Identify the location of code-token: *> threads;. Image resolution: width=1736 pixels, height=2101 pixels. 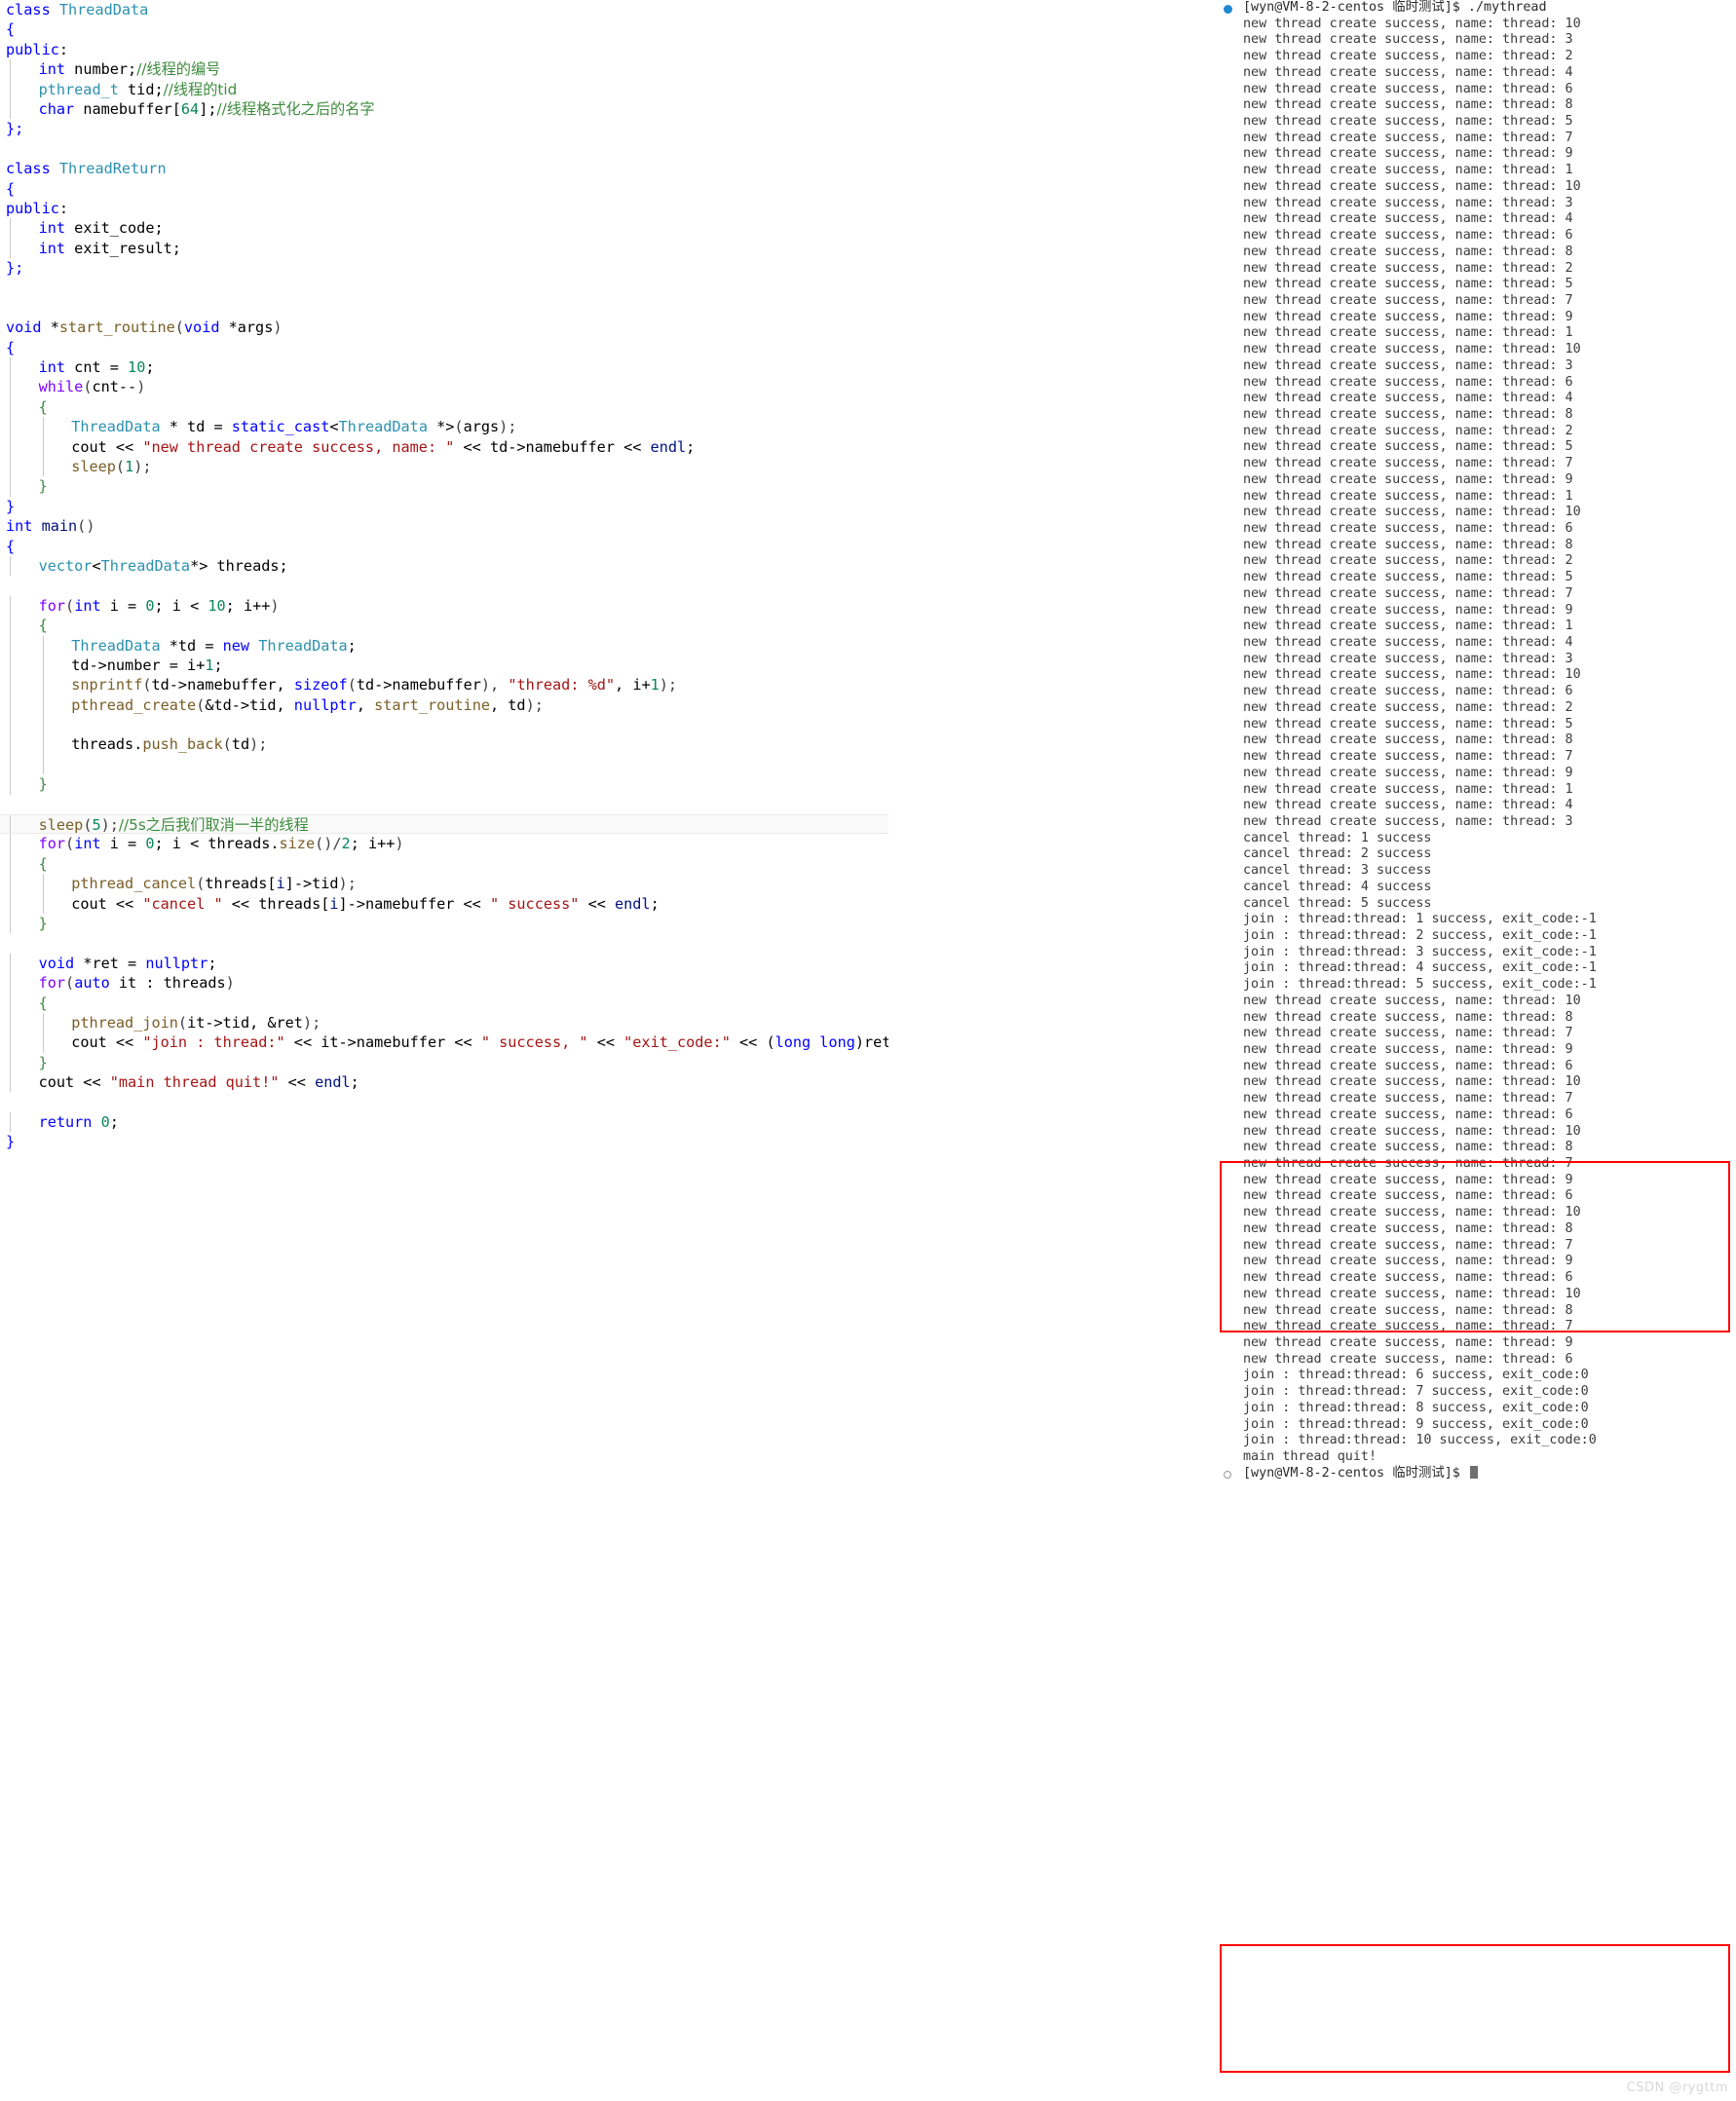
(239, 565).